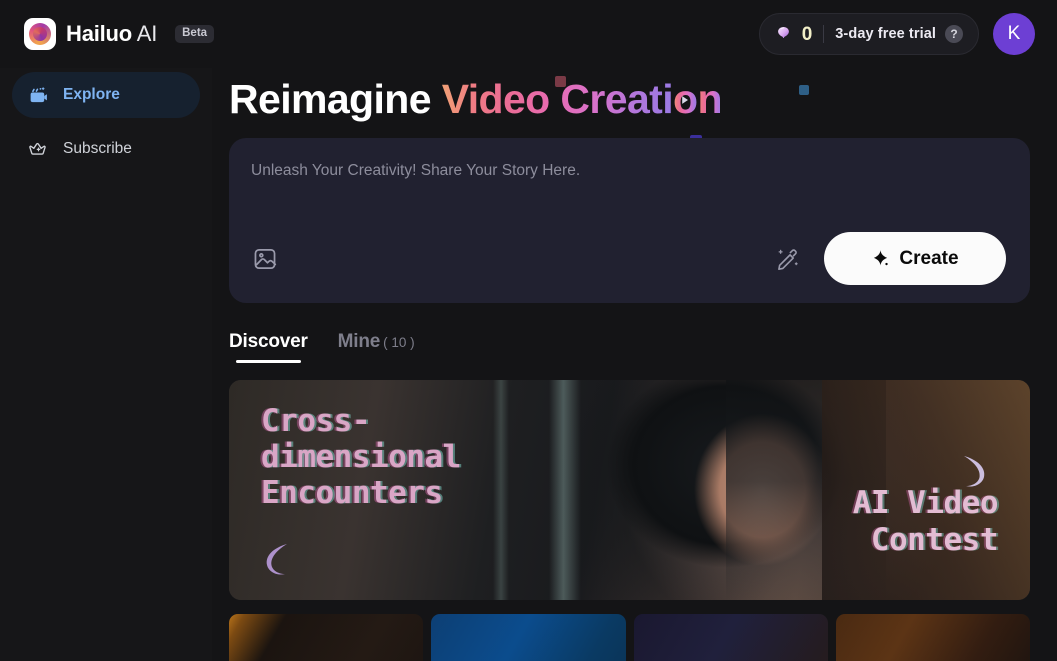 The image size is (1057, 661). I want to click on credit-count: 0, so click(807, 34).